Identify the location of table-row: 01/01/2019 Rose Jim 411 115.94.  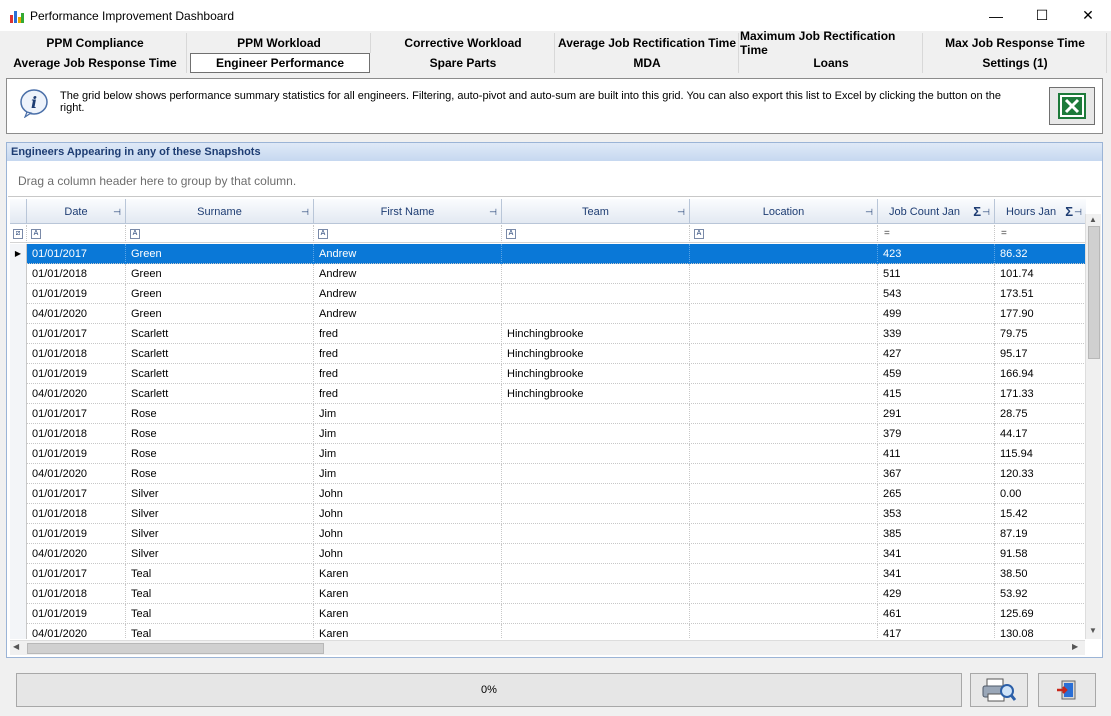
(548, 454).